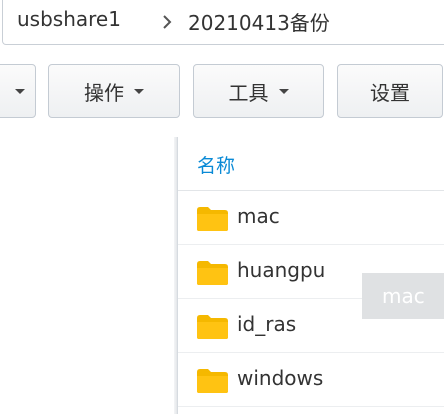 The width and height of the screenshot is (444, 414). I want to click on settings-label: 设置, so click(390, 92).